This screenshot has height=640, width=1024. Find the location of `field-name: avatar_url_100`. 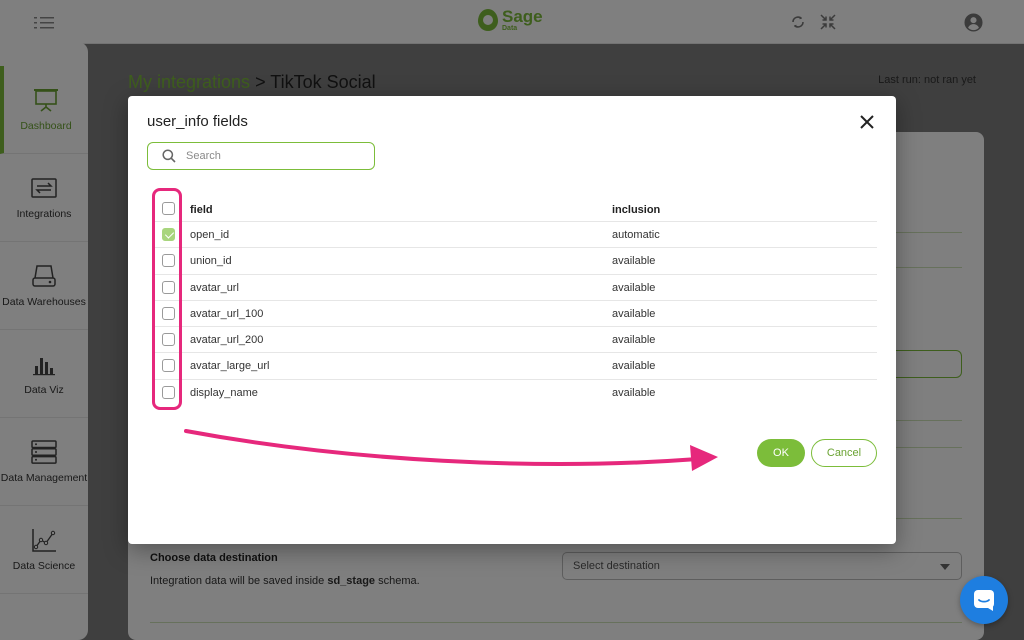

field-name: avatar_url_100 is located at coordinates (227, 313).